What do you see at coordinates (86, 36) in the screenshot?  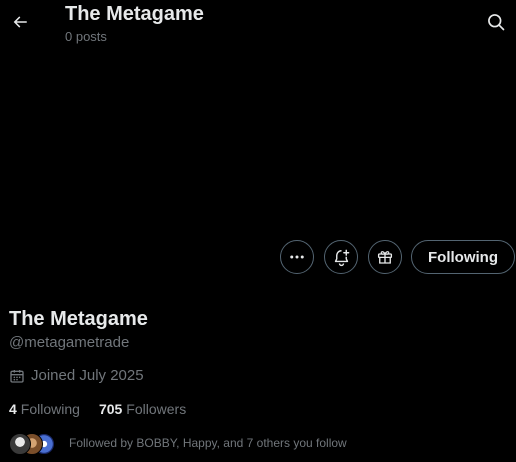 I see `post-count: 0 posts` at bounding box center [86, 36].